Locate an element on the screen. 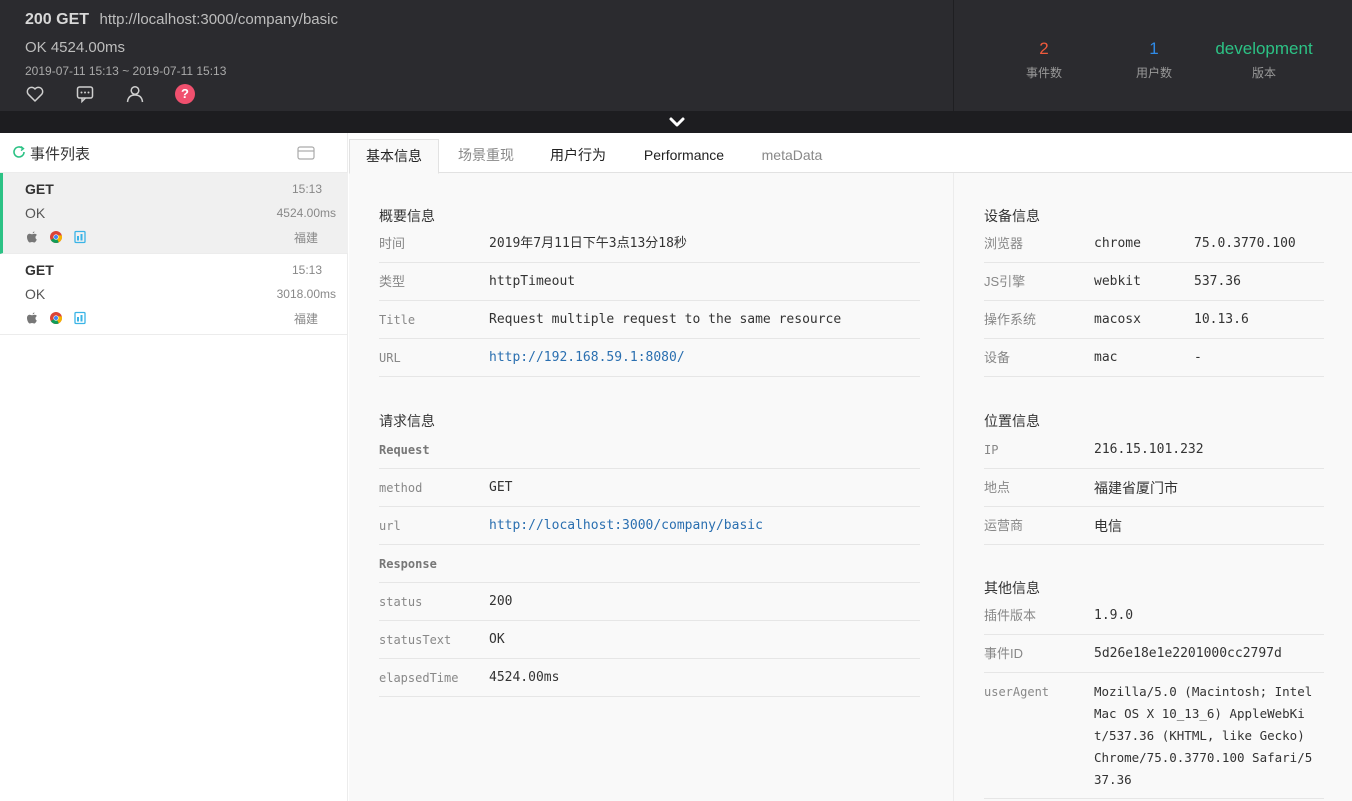 The image size is (1352, 801). event-item: GET 15:13 OK 4524.00ms 福建 is located at coordinates (174, 213).